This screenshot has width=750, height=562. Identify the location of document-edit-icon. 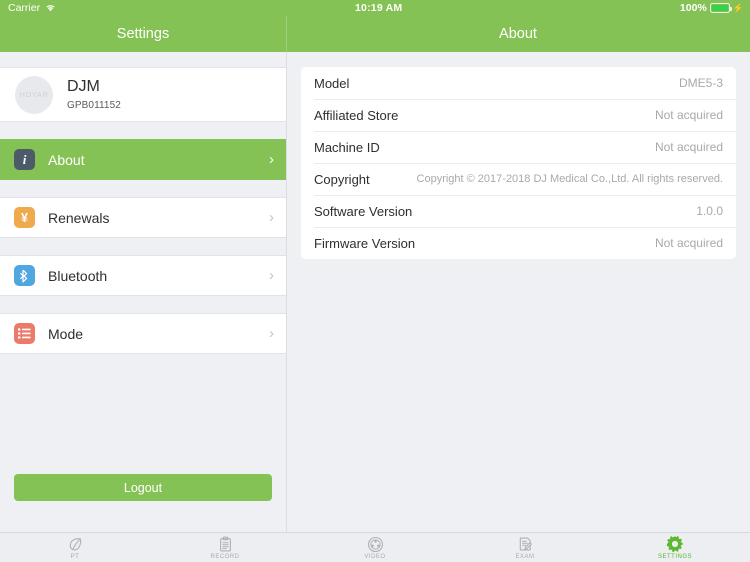
(525, 544).